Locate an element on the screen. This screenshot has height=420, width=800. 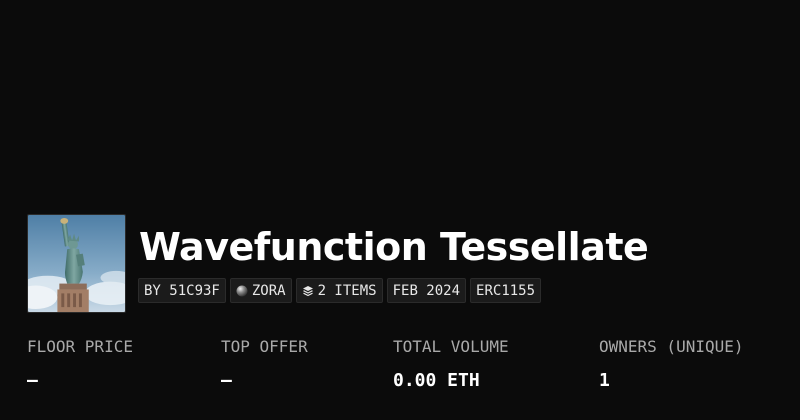
top-offer-label: TOP OFFER is located at coordinates (264, 346).